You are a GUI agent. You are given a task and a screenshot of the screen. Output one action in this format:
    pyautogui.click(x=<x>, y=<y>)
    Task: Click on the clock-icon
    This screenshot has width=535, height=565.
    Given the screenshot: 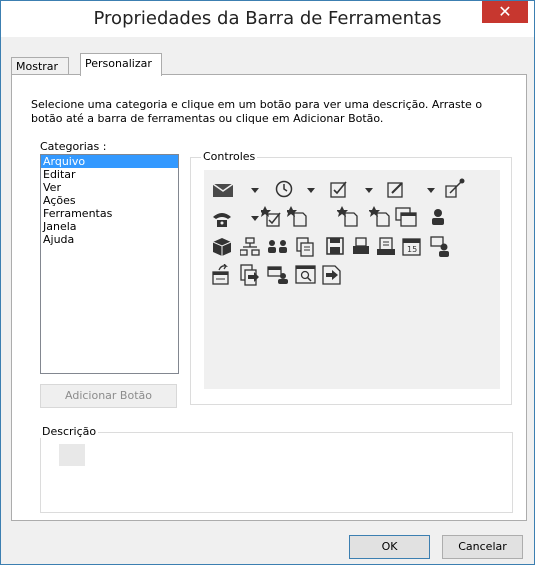 What is the action you would take?
    pyautogui.click(x=284, y=189)
    